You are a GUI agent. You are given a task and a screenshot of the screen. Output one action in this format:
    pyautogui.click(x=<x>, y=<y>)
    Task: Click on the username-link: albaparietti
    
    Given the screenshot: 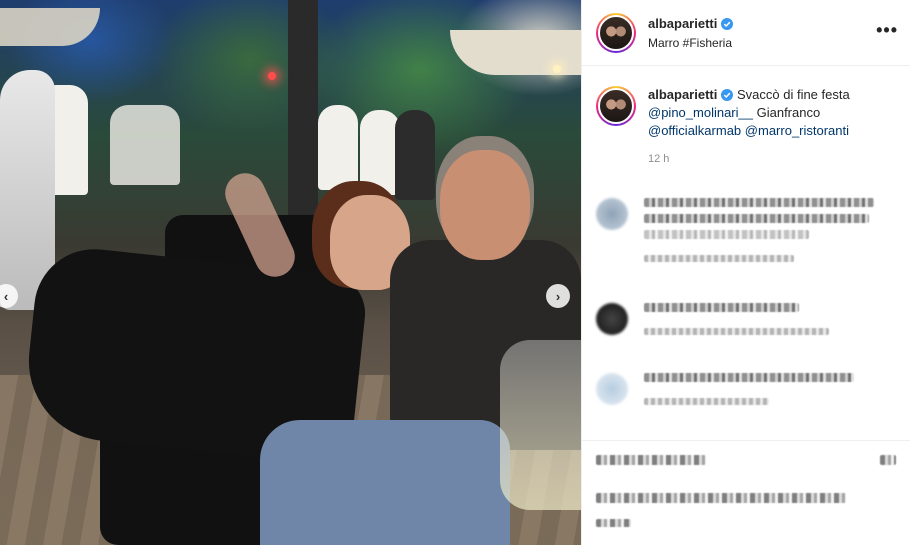 What is the action you would take?
    pyautogui.click(x=691, y=23)
    